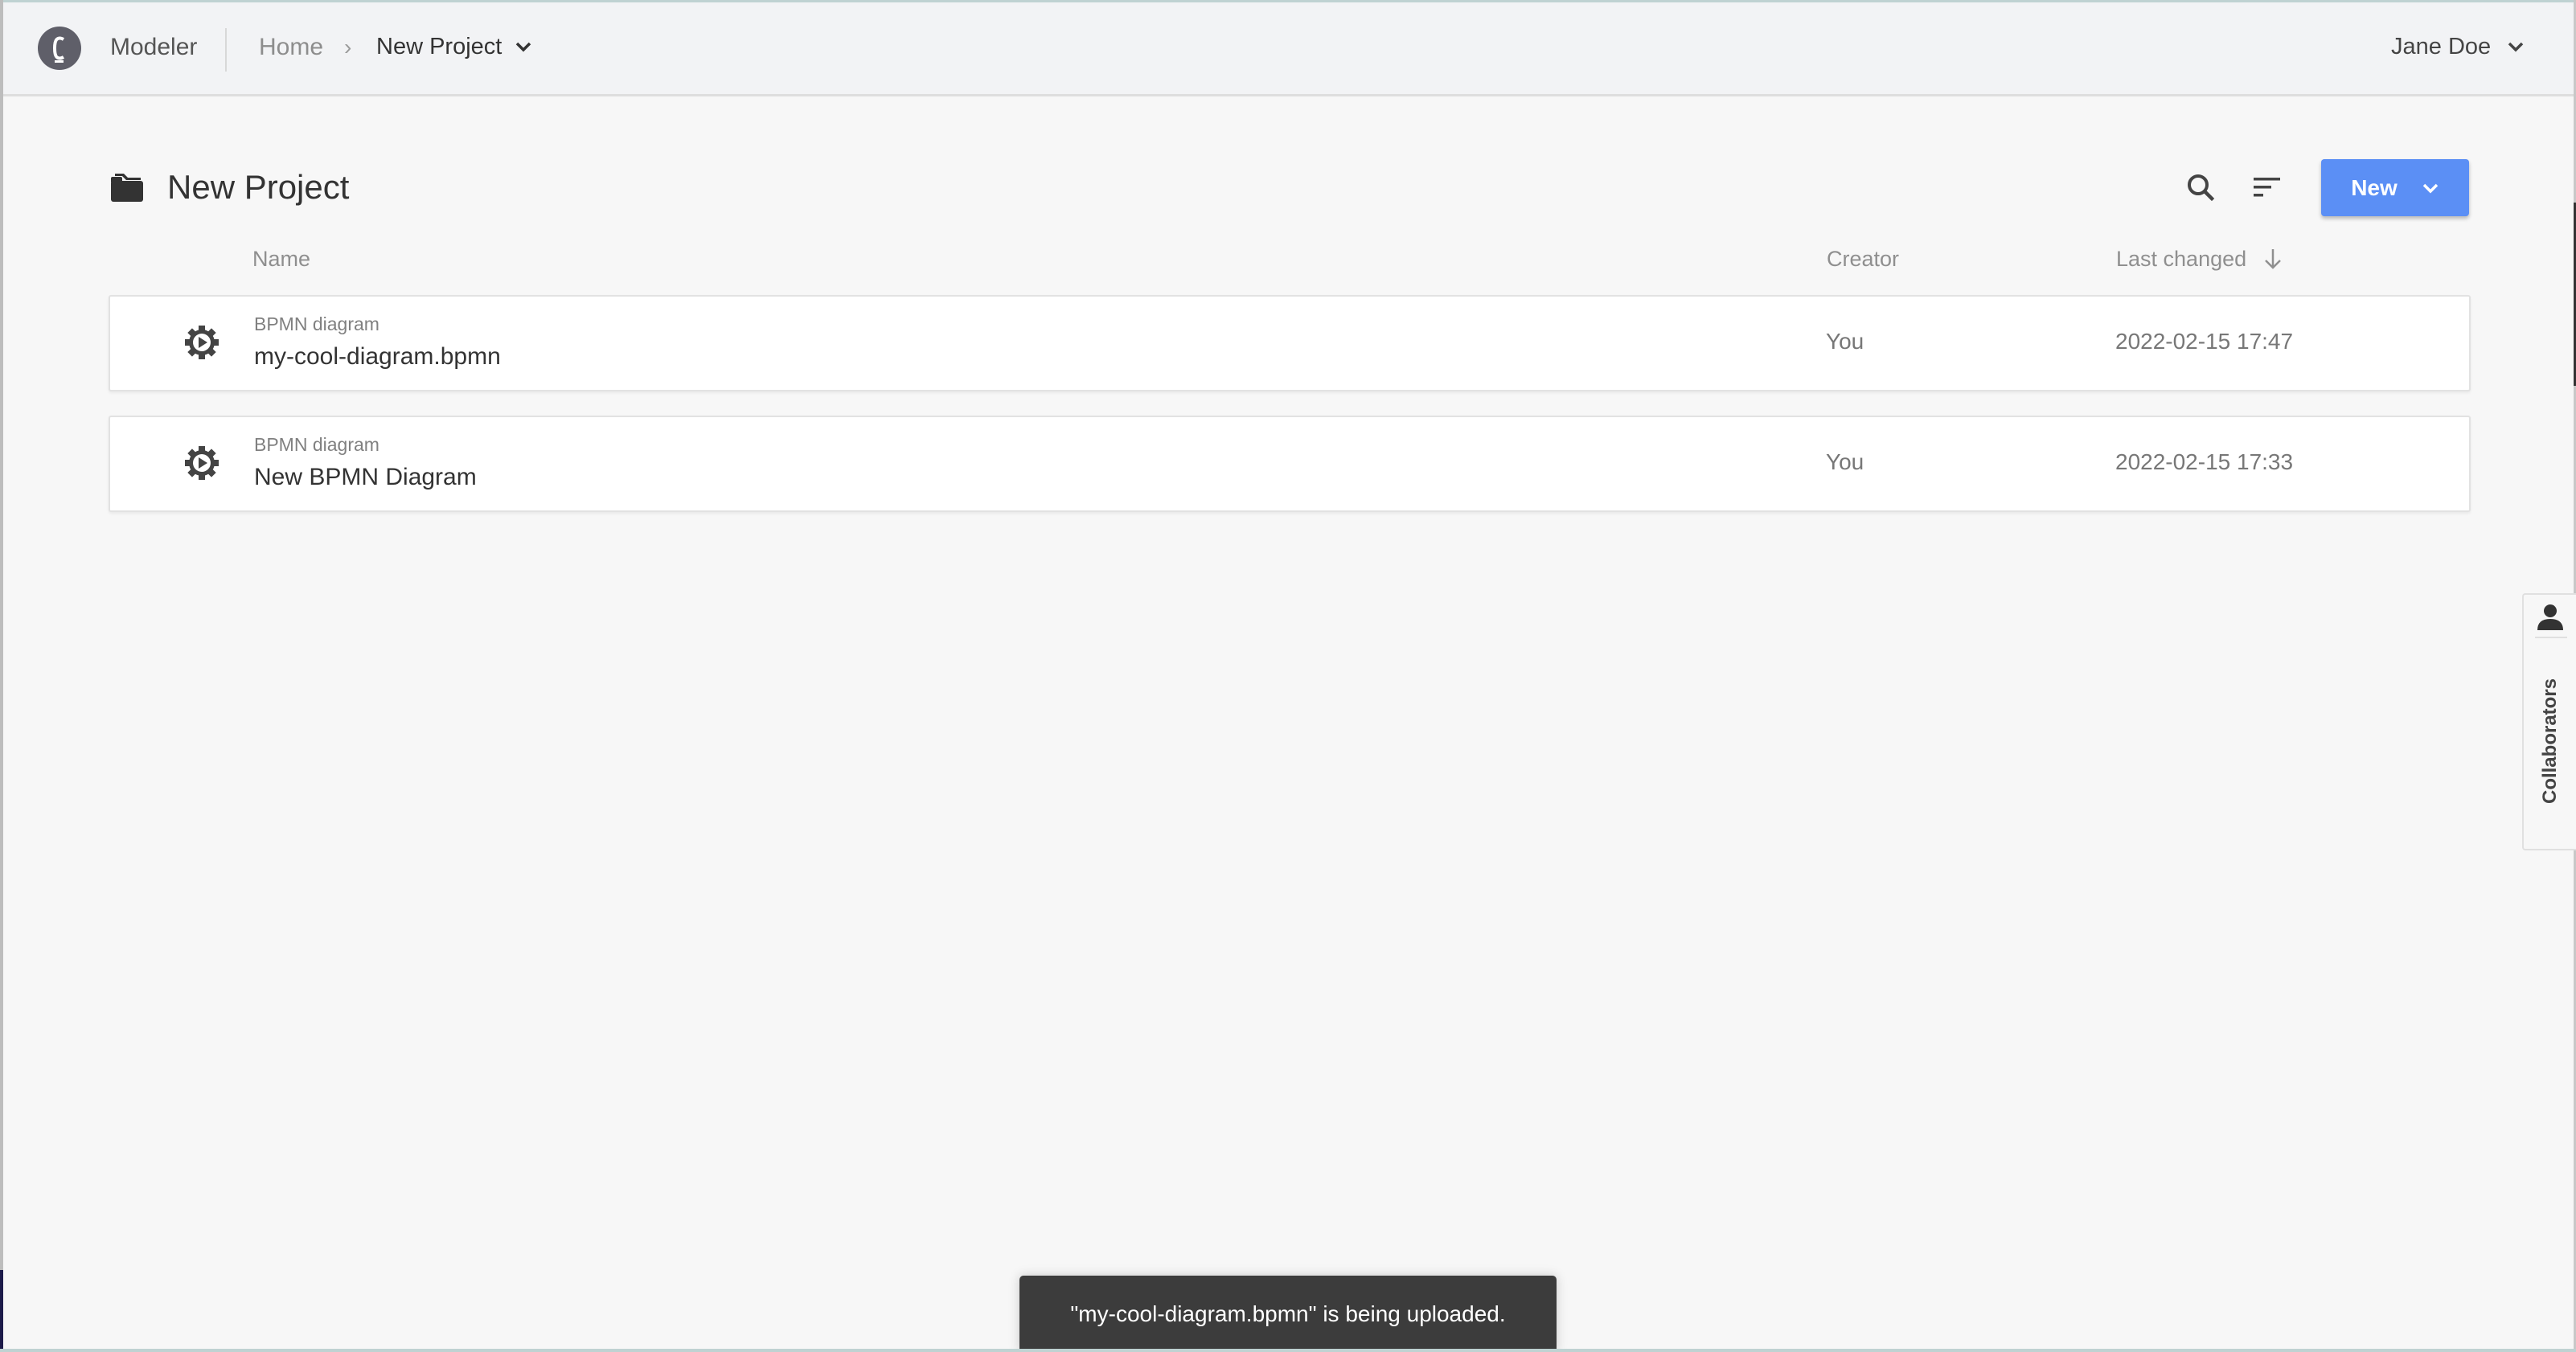 This screenshot has height=1352, width=2576. Describe the element at coordinates (2441, 46) in the screenshot. I see `user-name: Jane Doe` at that location.